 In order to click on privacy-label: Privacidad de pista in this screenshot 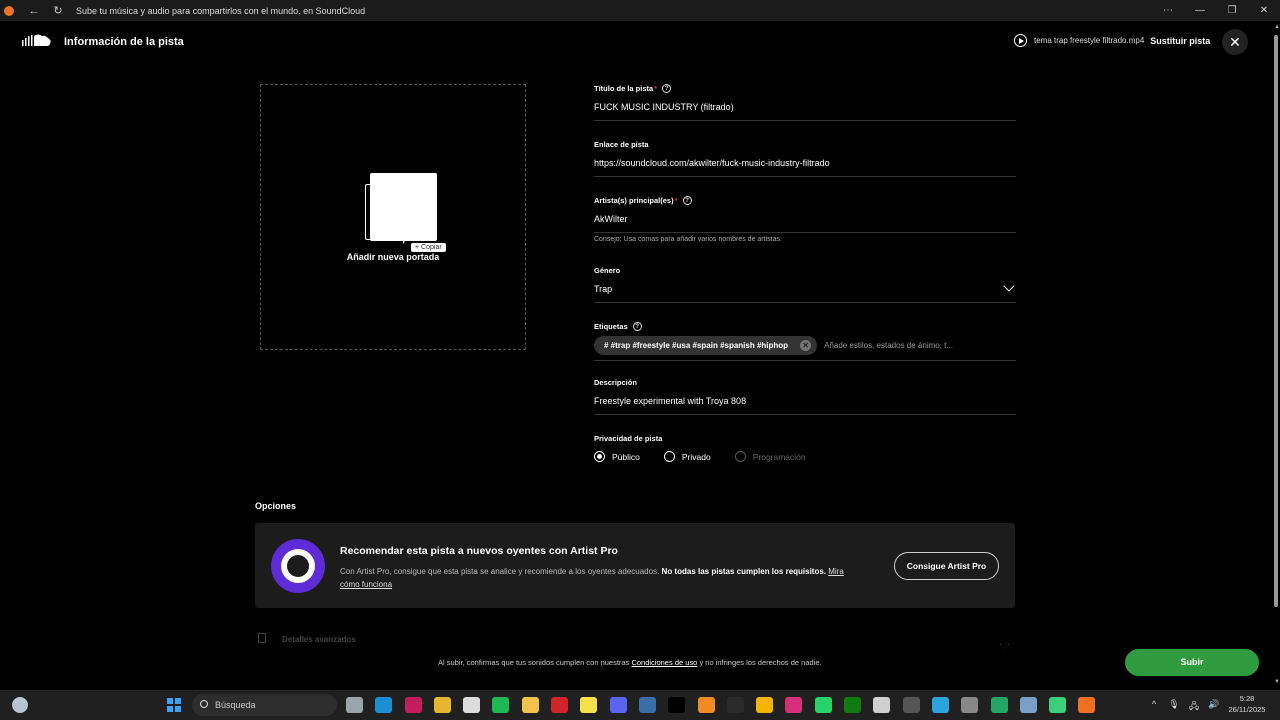, I will do `click(628, 438)`.